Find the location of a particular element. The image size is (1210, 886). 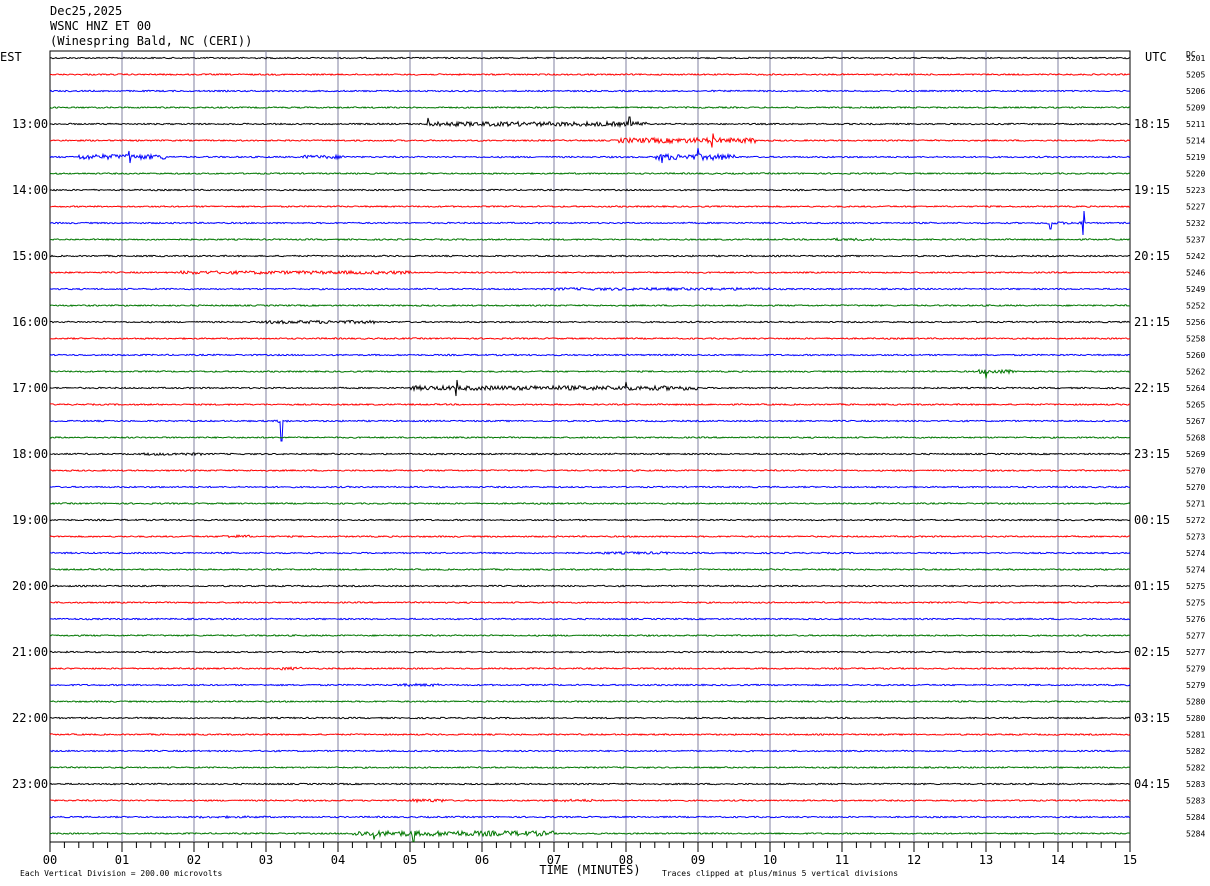

dc-value: 5205 is located at coordinates (1195, 75).